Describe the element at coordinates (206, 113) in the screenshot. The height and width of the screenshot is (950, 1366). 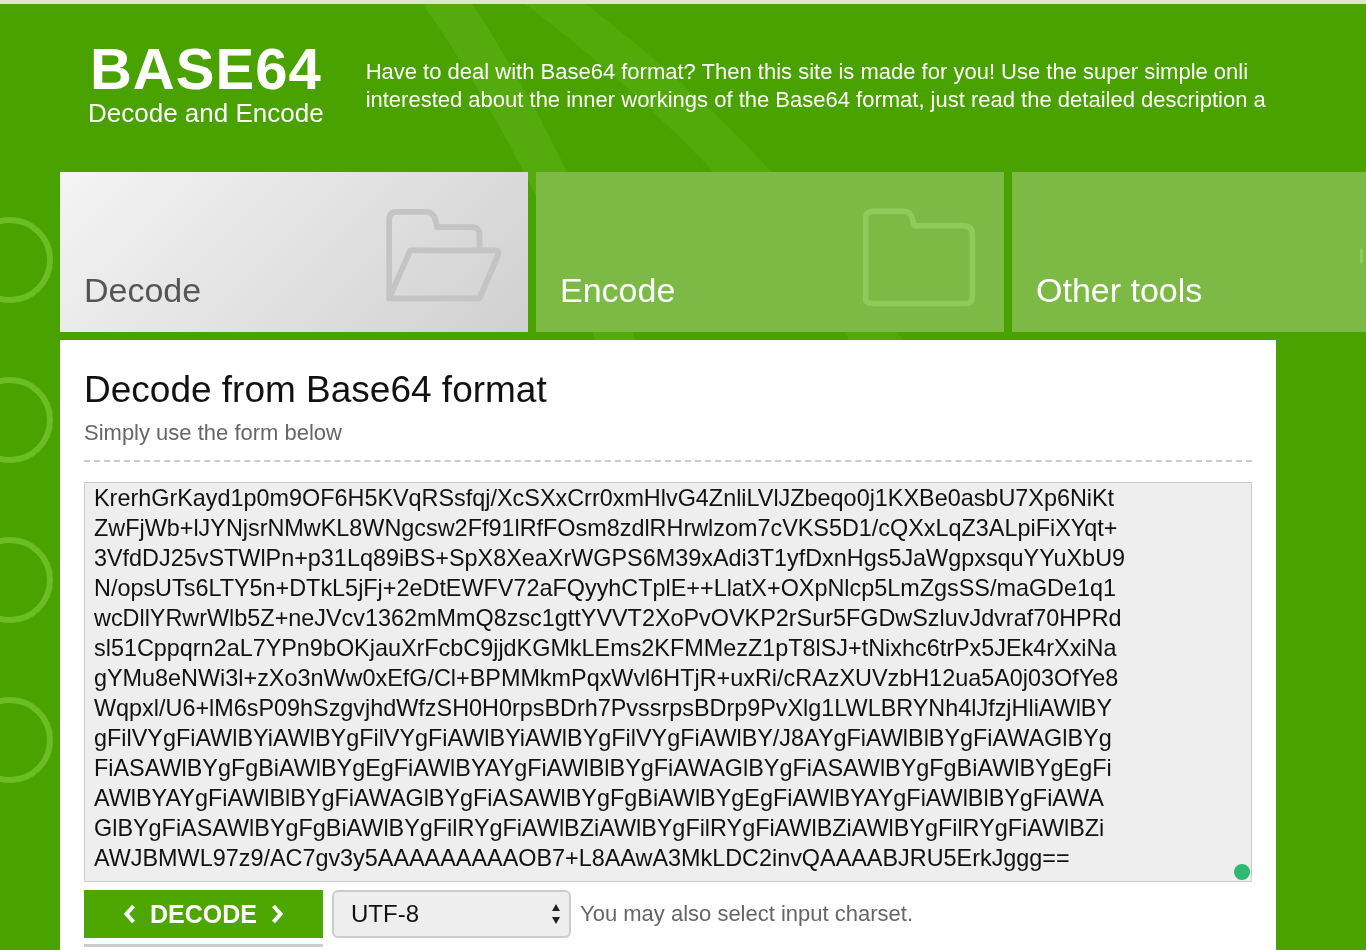
I see `logo-subtitle: Decode and Encode` at that location.